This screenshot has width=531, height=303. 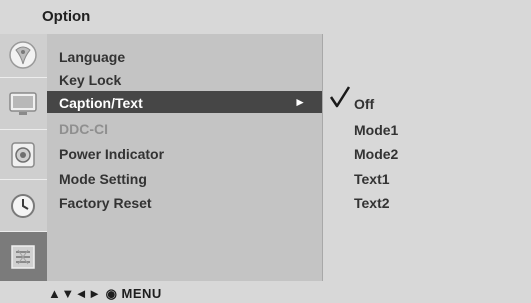 I want to click on menu-item-key-lock: Key Lock, so click(x=184, y=79).